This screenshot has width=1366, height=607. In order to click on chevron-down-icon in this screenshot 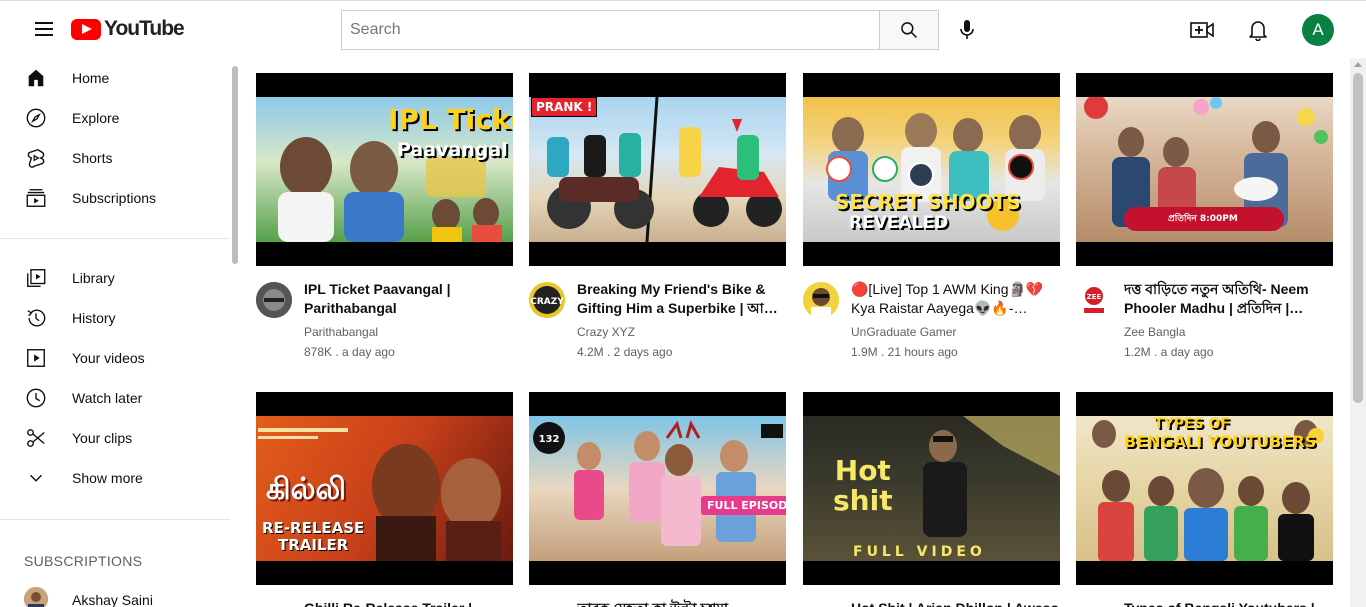, I will do `click(36, 478)`.